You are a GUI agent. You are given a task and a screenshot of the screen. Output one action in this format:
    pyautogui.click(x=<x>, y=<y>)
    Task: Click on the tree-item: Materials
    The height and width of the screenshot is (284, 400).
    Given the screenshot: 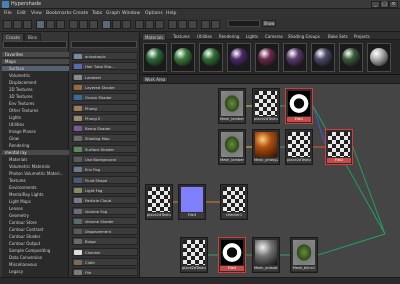 What is the action you would take?
    pyautogui.click(x=38, y=159)
    